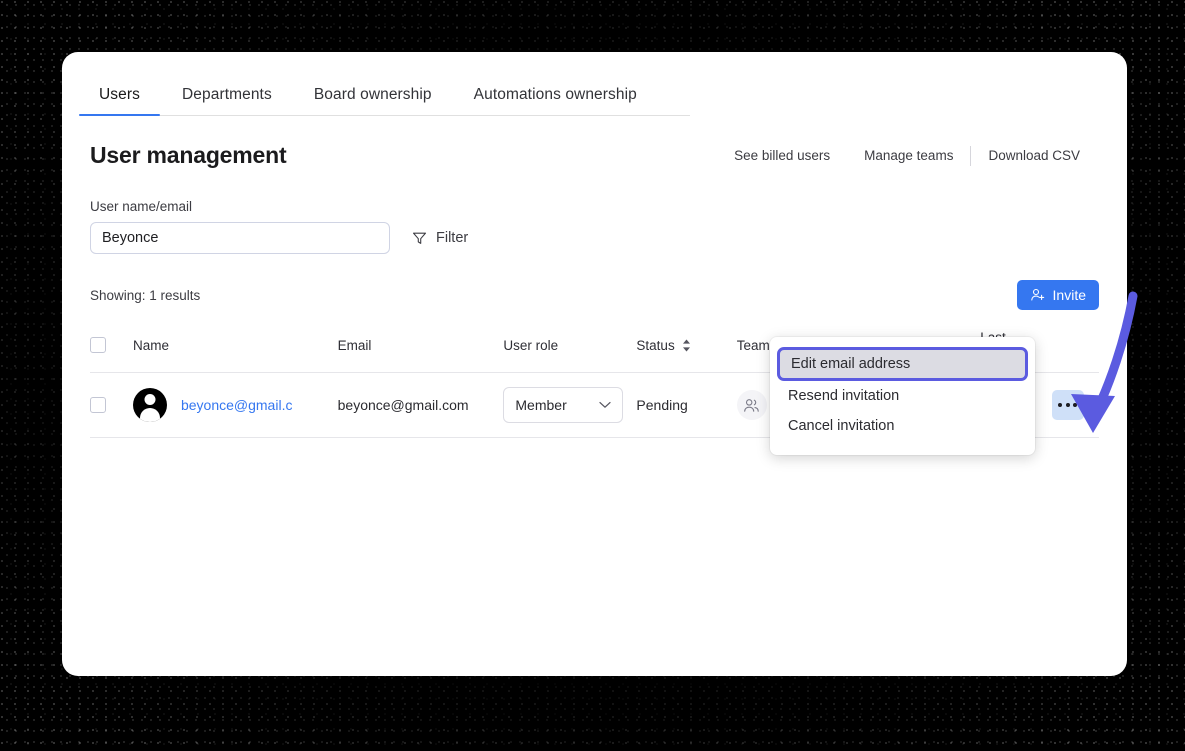 The width and height of the screenshot is (1185, 751). Describe the element at coordinates (686, 405) in the screenshot. I see `row-status-cell: Pending` at that location.